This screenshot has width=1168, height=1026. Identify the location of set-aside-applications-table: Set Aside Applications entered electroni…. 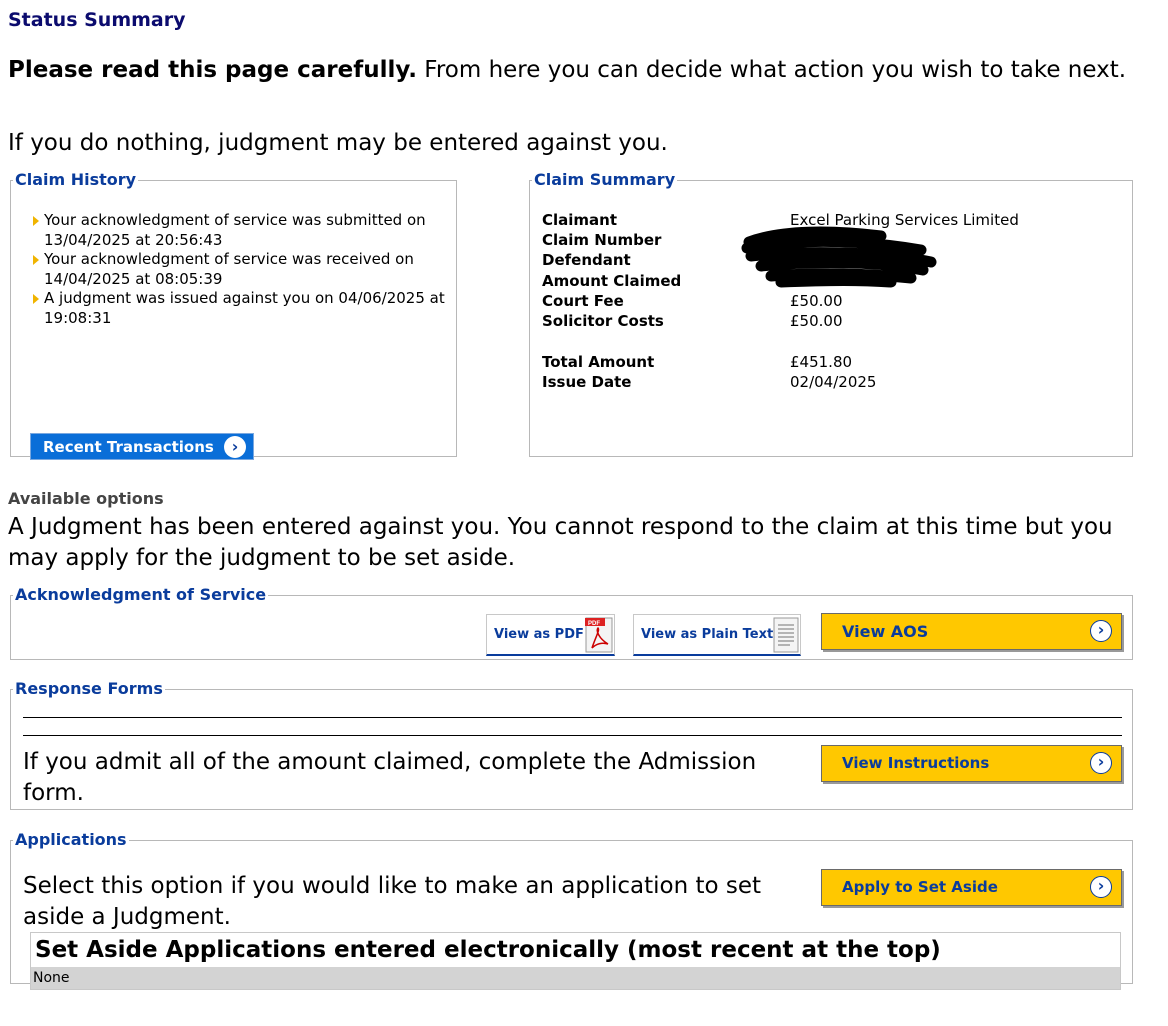
(575, 961).